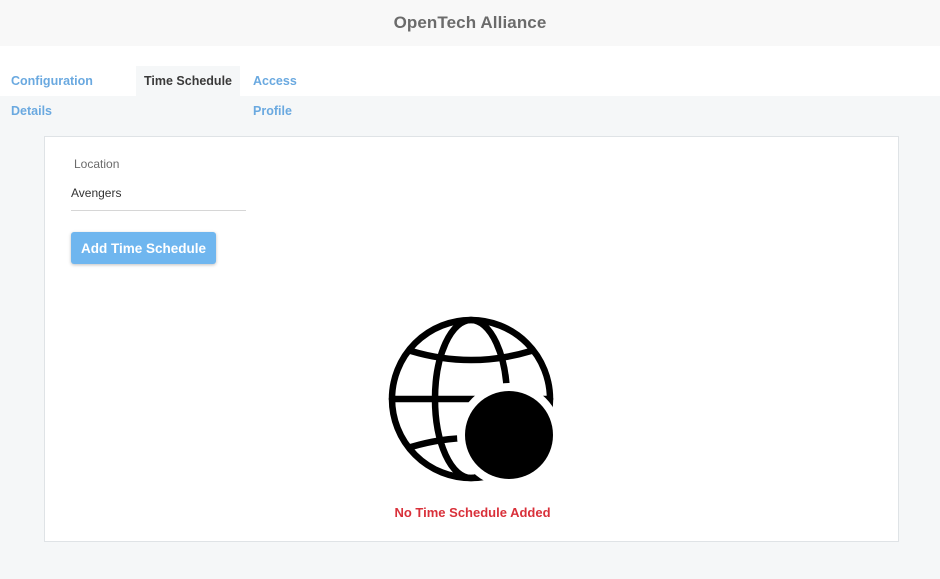 The image size is (940, 579). I want to click on tab-access-profile: Access Profile, so click(291, 92).